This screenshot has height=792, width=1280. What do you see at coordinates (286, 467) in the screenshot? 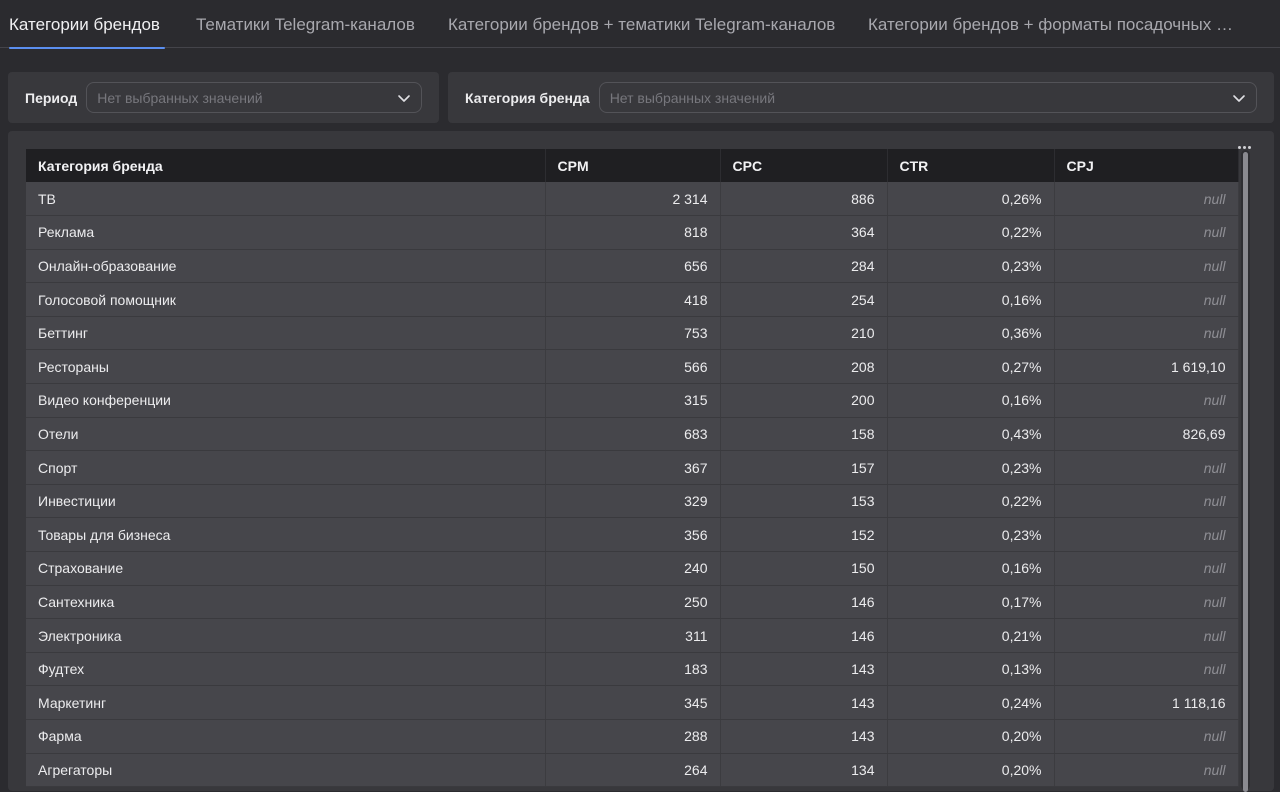
I see `cell-category: Спорт` at bounding box center [286, 467].